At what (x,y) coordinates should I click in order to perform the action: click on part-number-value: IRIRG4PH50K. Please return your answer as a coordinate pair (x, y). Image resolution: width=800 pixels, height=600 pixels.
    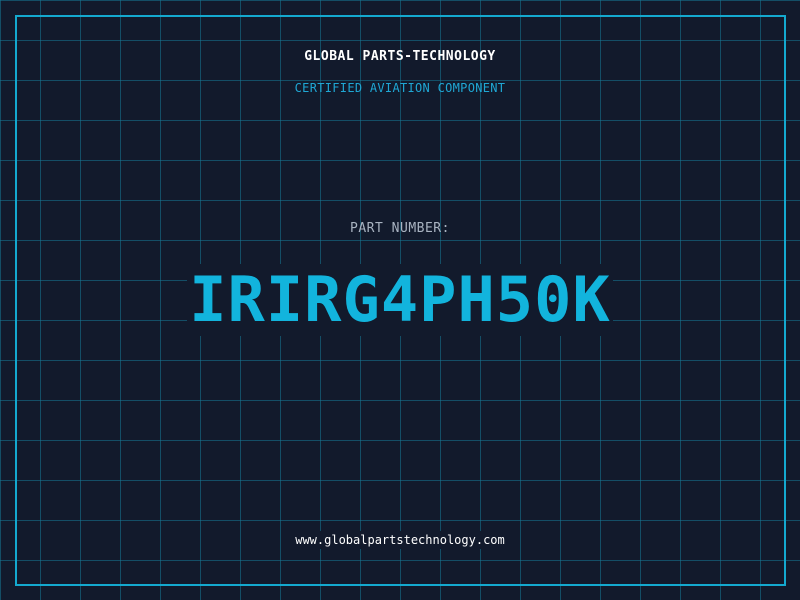
    Looking at the image, I should click on (400, 299).